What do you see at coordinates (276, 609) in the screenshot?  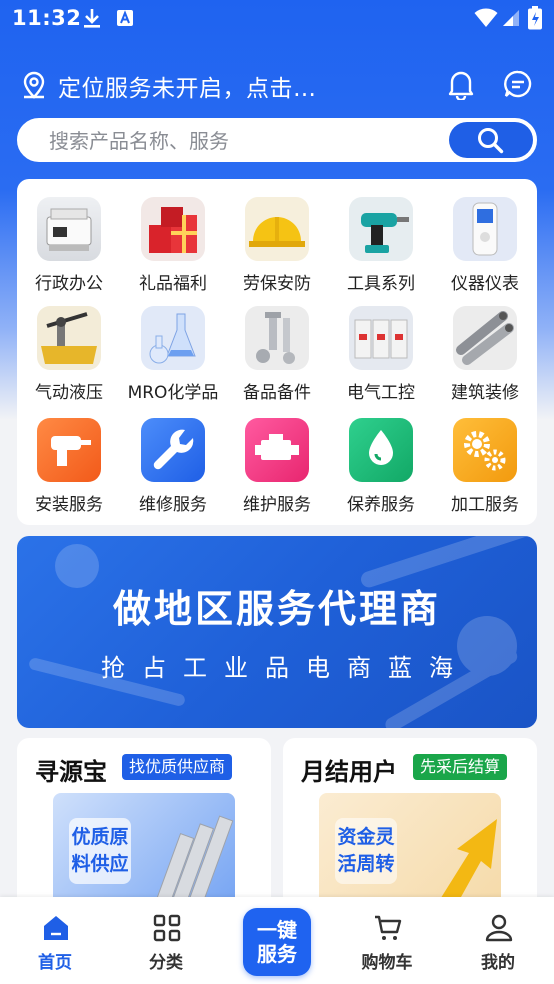 I see `banner-title: 做地区服务代理商` at bounding box center [276, 609].